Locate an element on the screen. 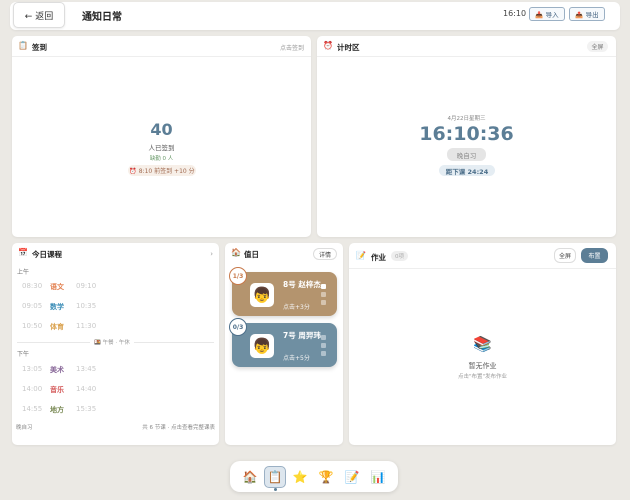 This screenshot has height=500, width=630. export-button: 📤 导出 is located at coordinates (587, 14).